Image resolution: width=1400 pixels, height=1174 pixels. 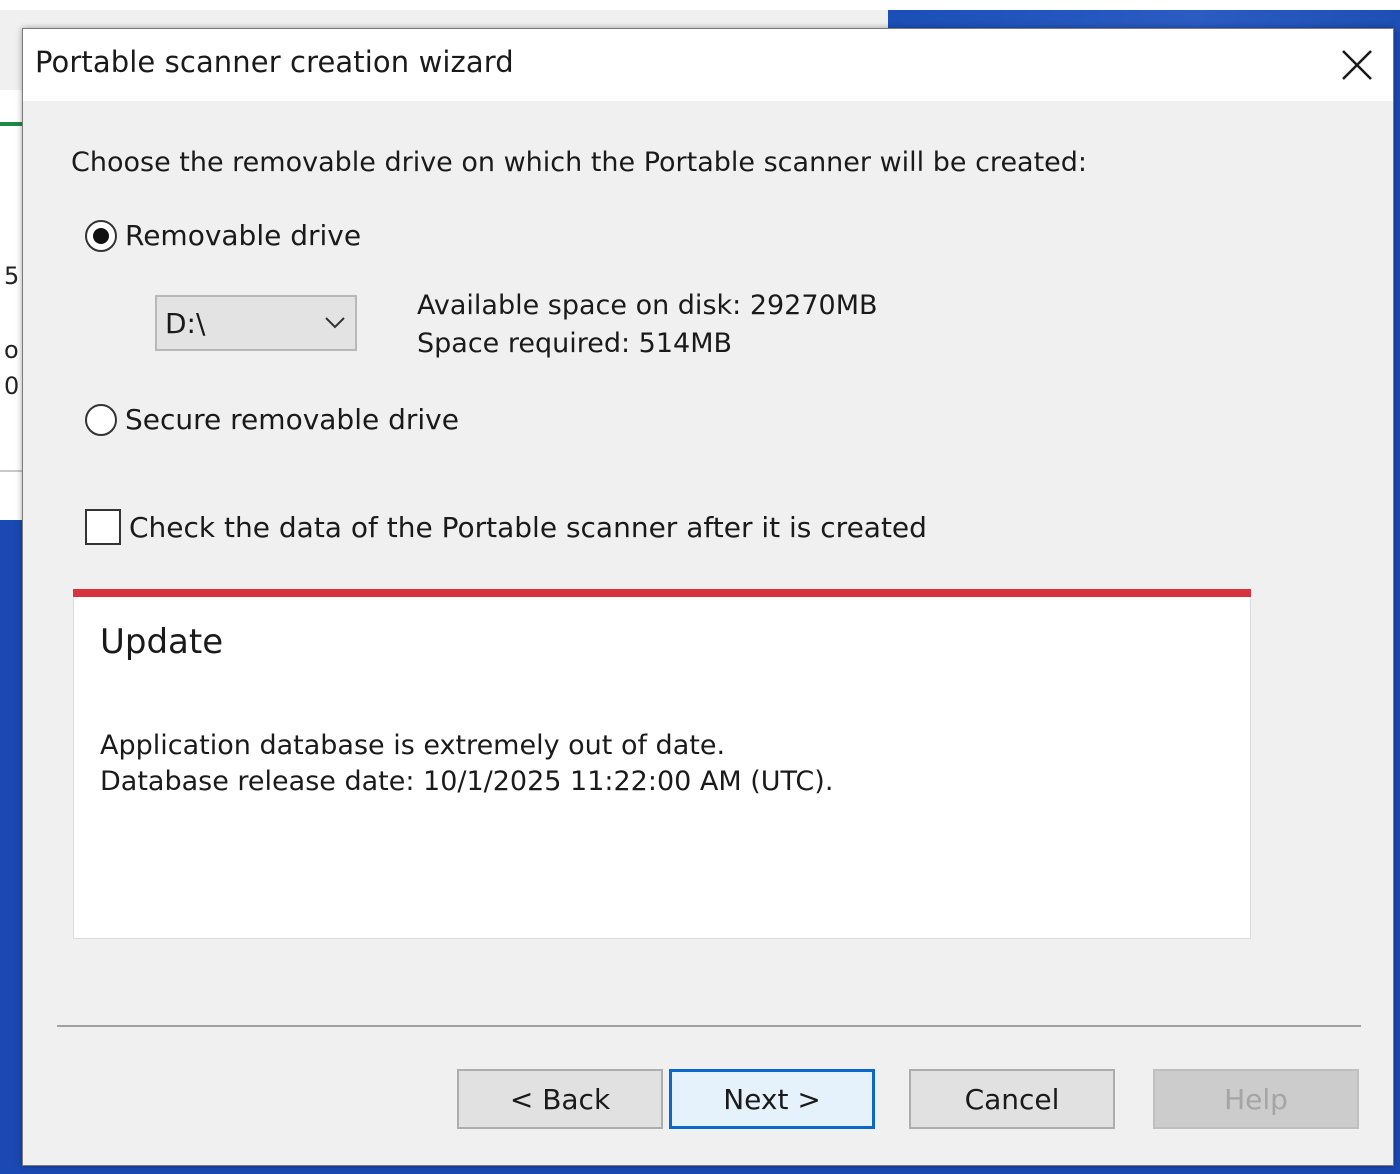 I want to click on available-space-text: Available space on disk: 29270MB, so click(x=647, y=305).